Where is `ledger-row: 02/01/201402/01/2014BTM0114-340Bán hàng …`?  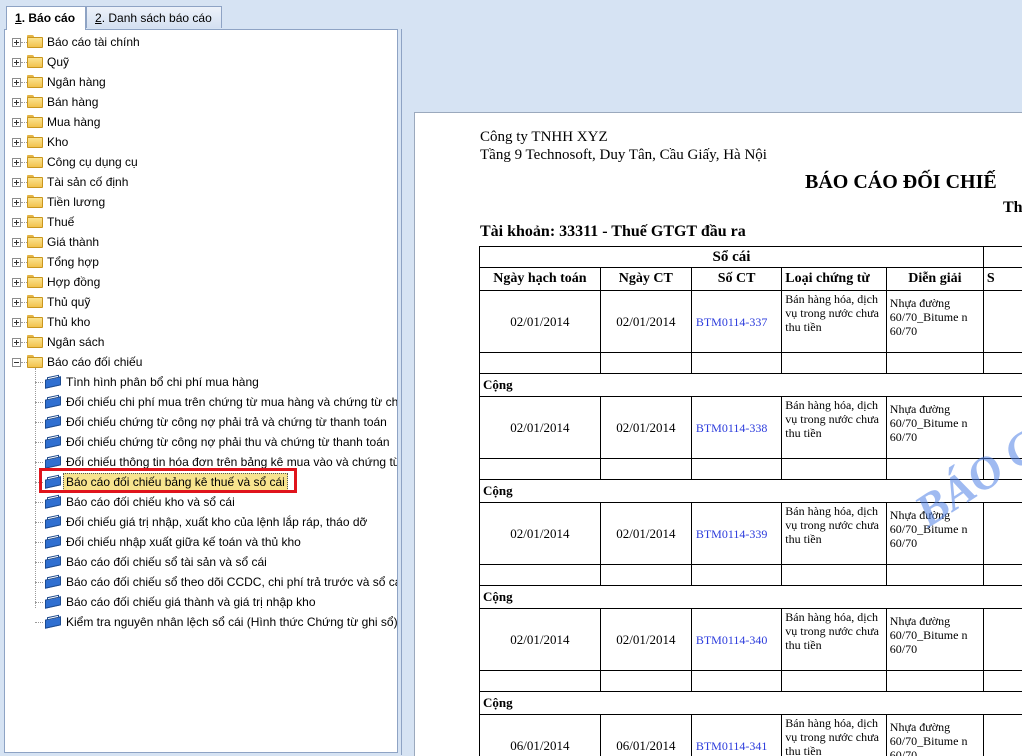
ledger-row: 02/01/201402/01/2014BTM0114-340Bán hàng … is located at coordinates (751, 640).